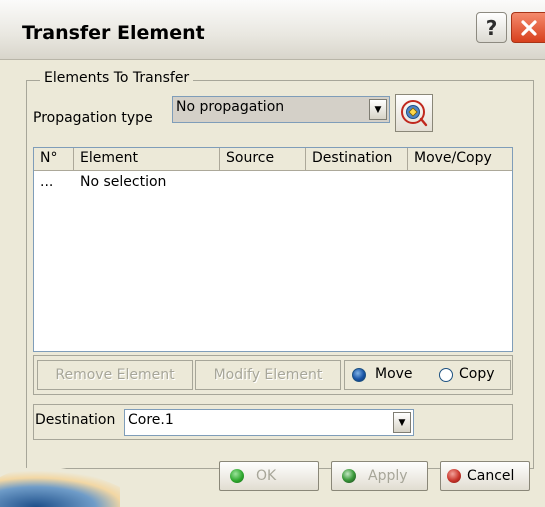 The height and width of the screenshot is (507, 545). What do you see at coordinates (263, 159) in the screenshot?
I see `column-header-source: Source` at bounding box center [263, 159].